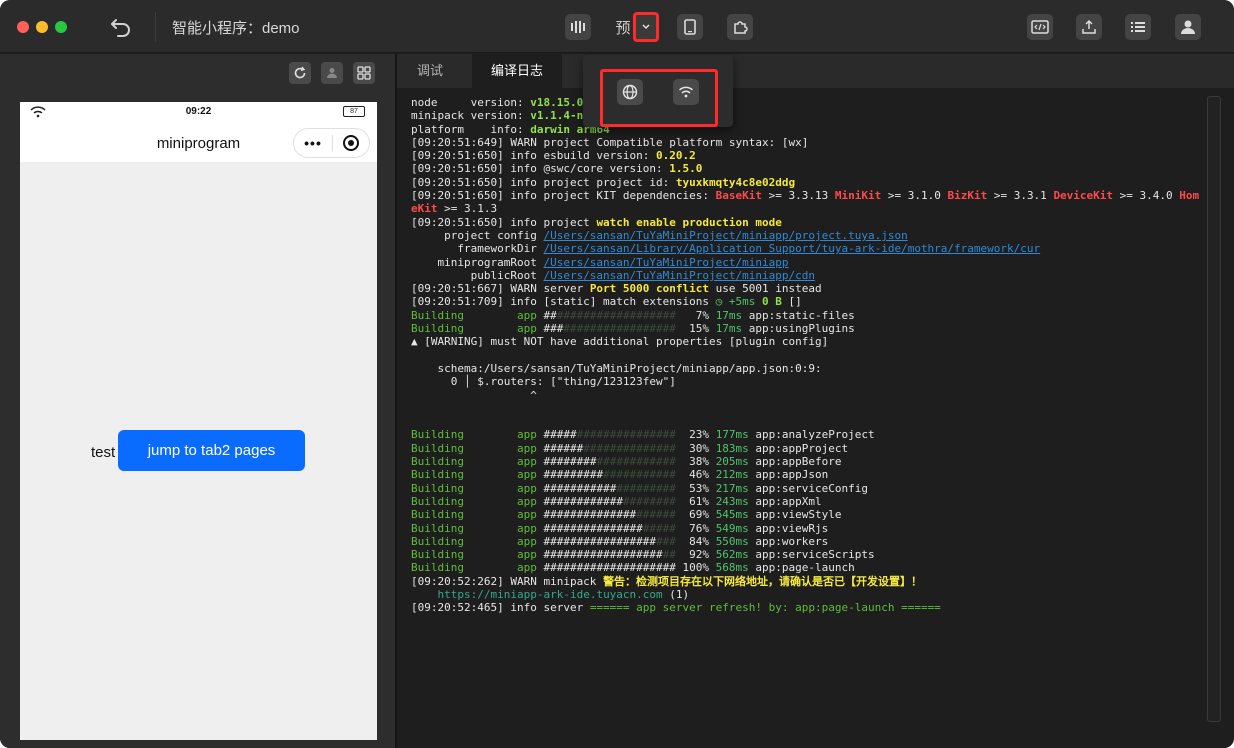  What do you see at coordinates (42, 27) in the screenshot?
I see `minimize-window-button` at bounding box center [42, 27].